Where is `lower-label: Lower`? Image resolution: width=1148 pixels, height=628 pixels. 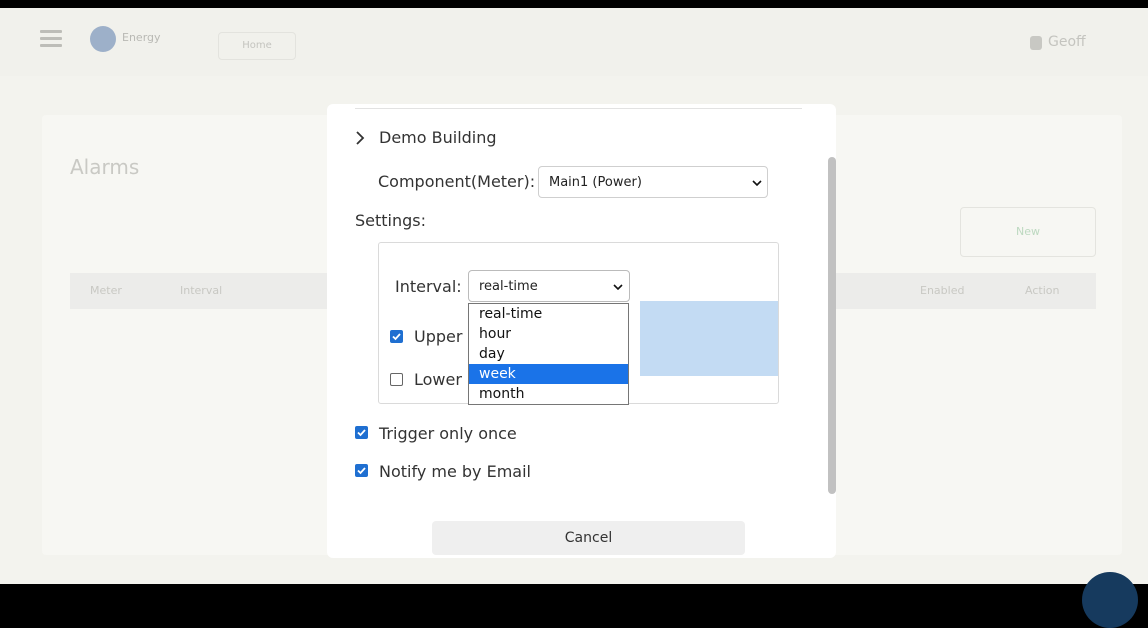
lower-label: Lower is located at coordinates (438, 379).